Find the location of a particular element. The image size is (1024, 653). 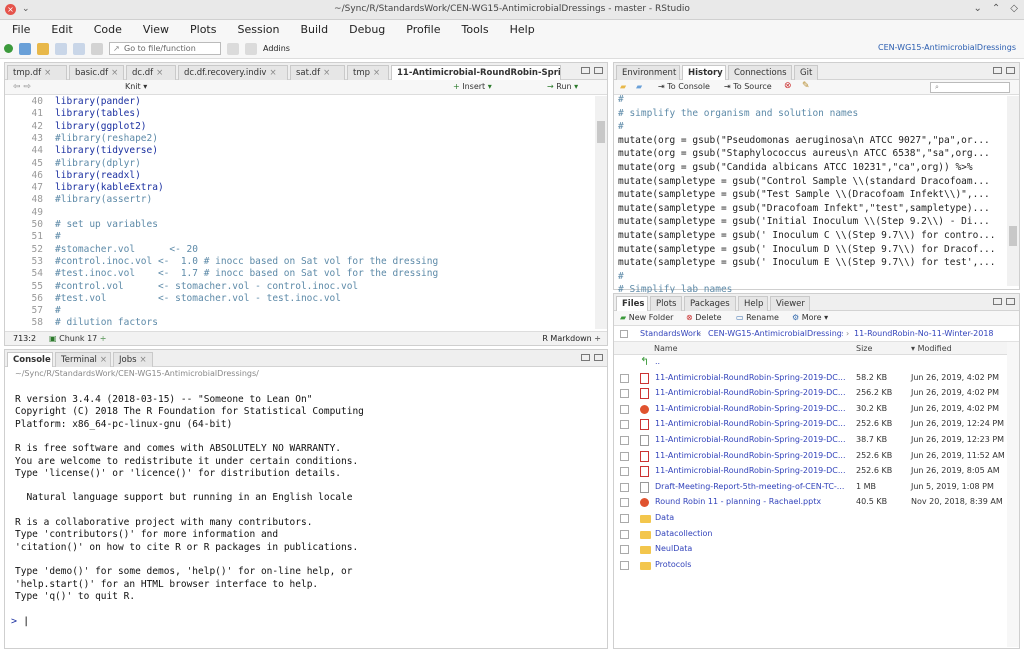

code-line: # set up variables is located at coordinates (106, 224).